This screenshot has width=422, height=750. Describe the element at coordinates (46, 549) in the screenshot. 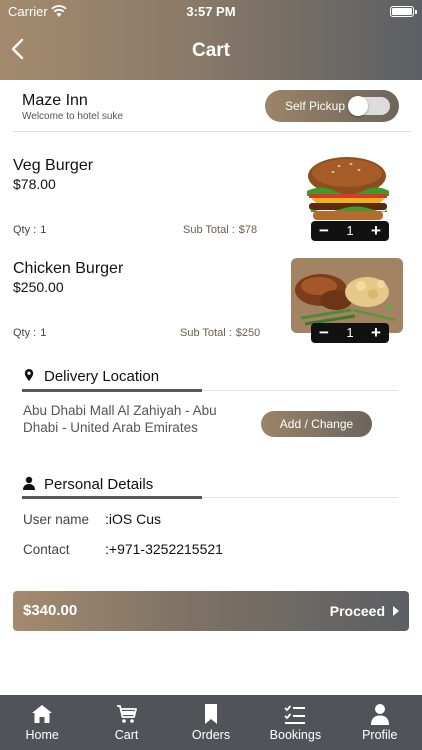

I see `contact-label: Contact` at that location.